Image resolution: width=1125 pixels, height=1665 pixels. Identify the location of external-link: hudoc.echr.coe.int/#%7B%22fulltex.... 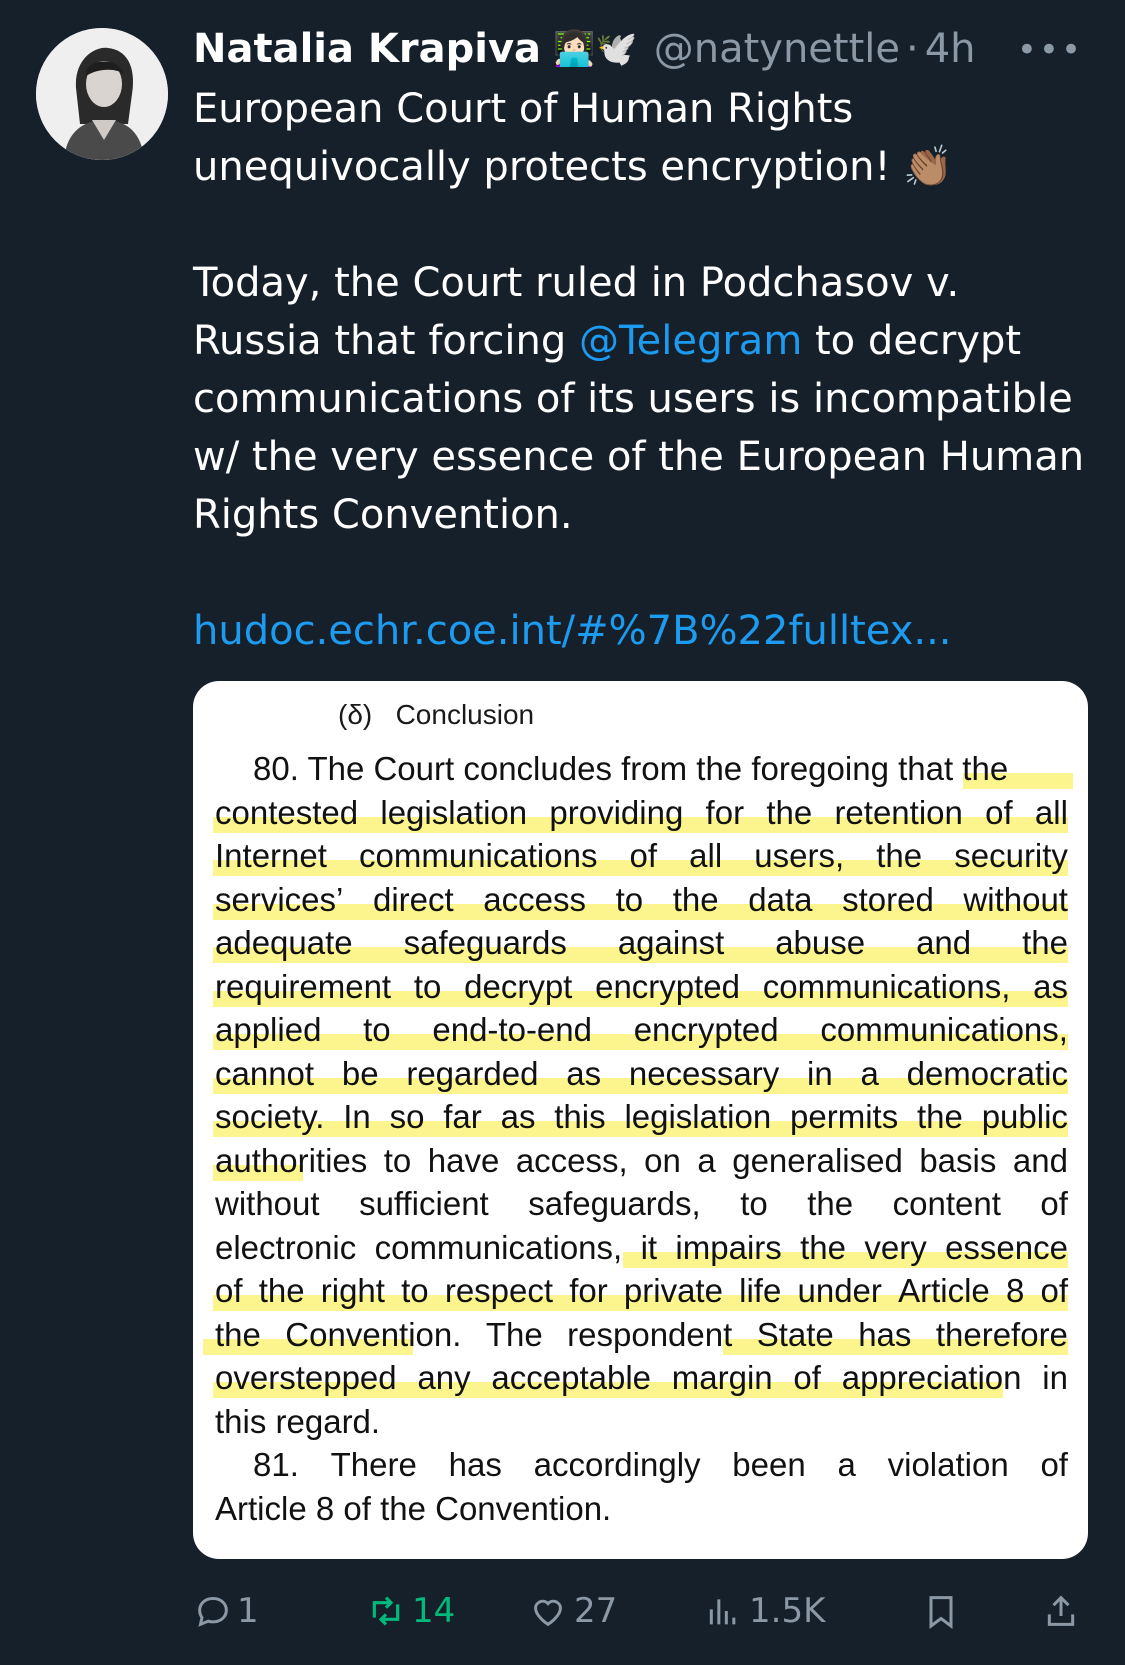
(643, 631).